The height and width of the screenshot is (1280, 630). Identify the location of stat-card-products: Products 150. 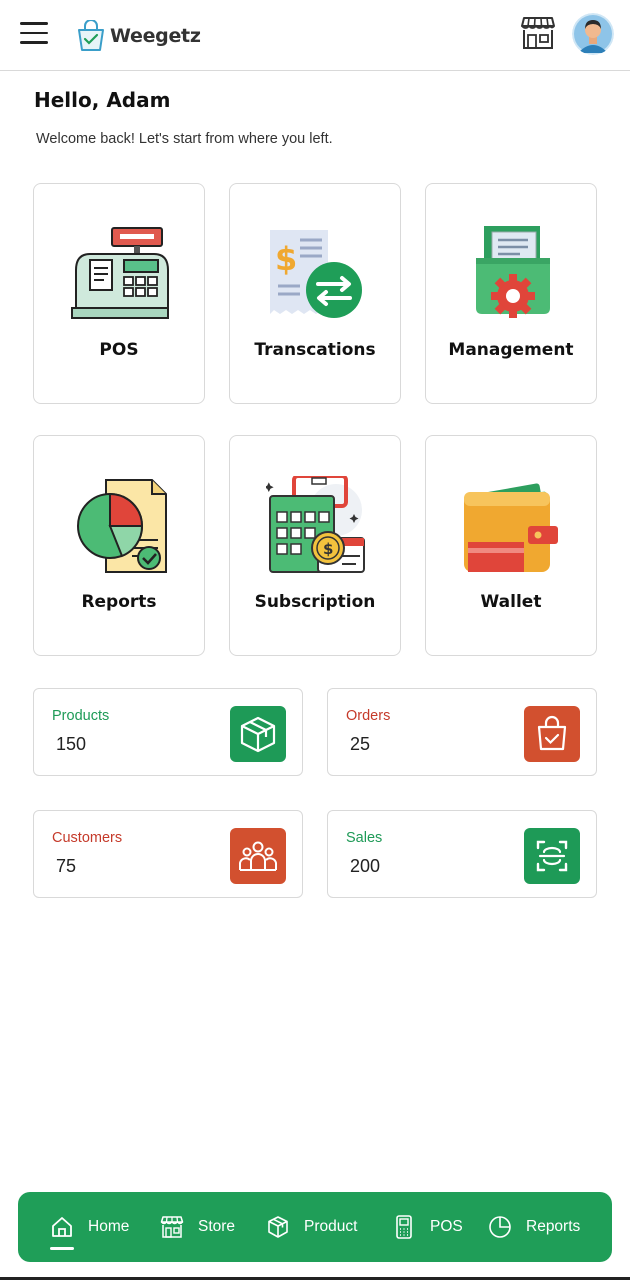
(168, 732).